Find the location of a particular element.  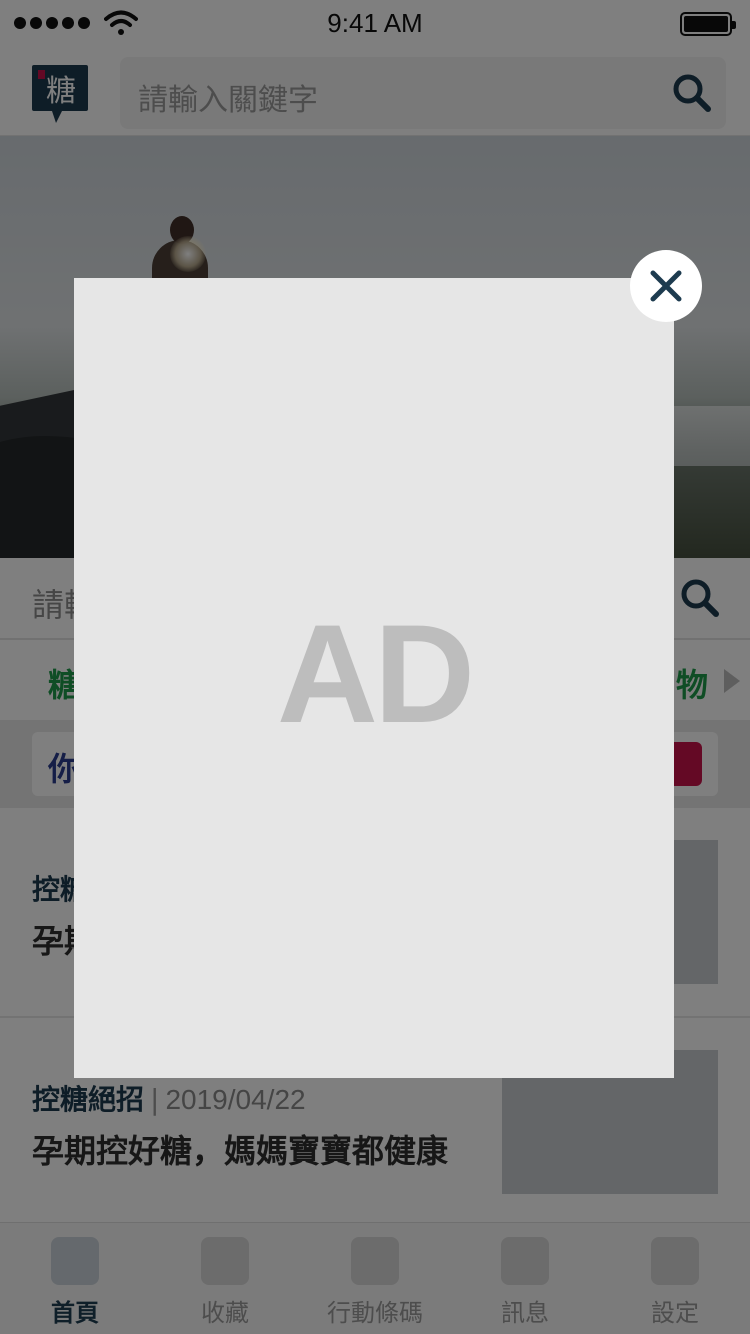

ad-close-button is located at coordinates (666, 286).